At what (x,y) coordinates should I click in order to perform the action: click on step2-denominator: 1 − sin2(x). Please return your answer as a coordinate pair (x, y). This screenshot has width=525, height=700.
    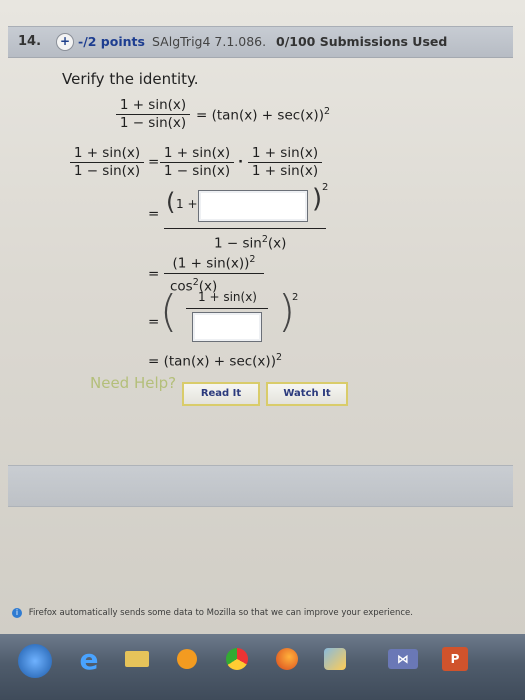
    Looking at the image, I should click on (250, 243).